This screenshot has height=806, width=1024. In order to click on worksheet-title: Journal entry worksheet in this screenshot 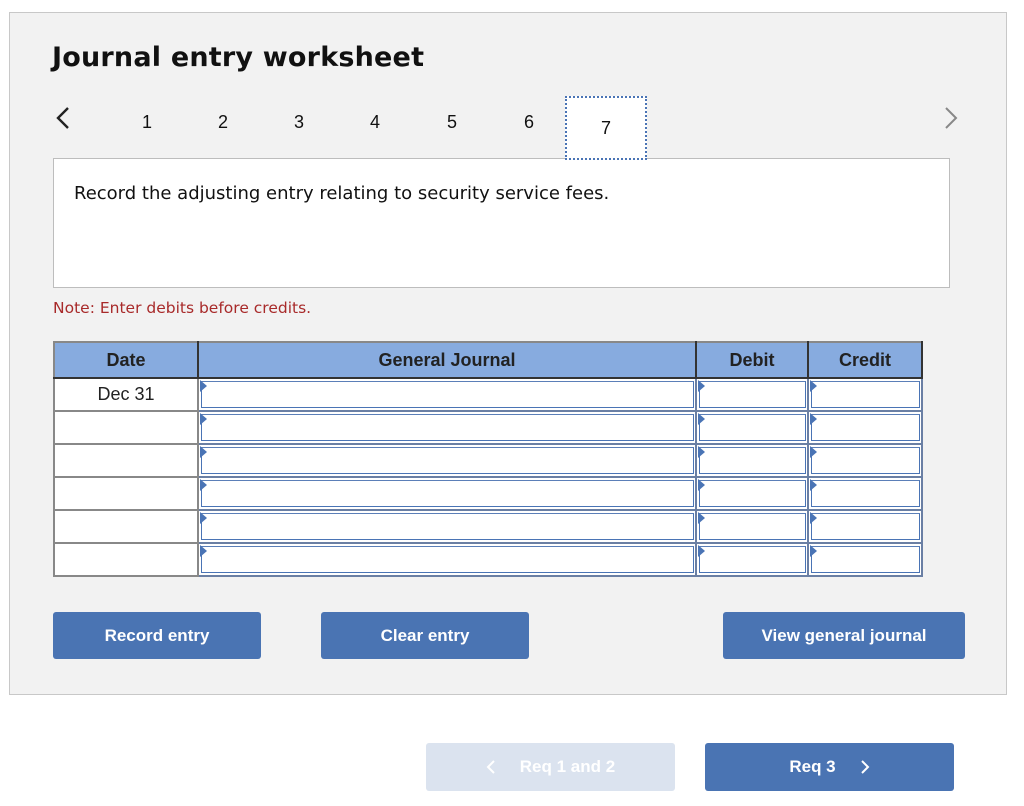, I will do `click(238, 57)`.